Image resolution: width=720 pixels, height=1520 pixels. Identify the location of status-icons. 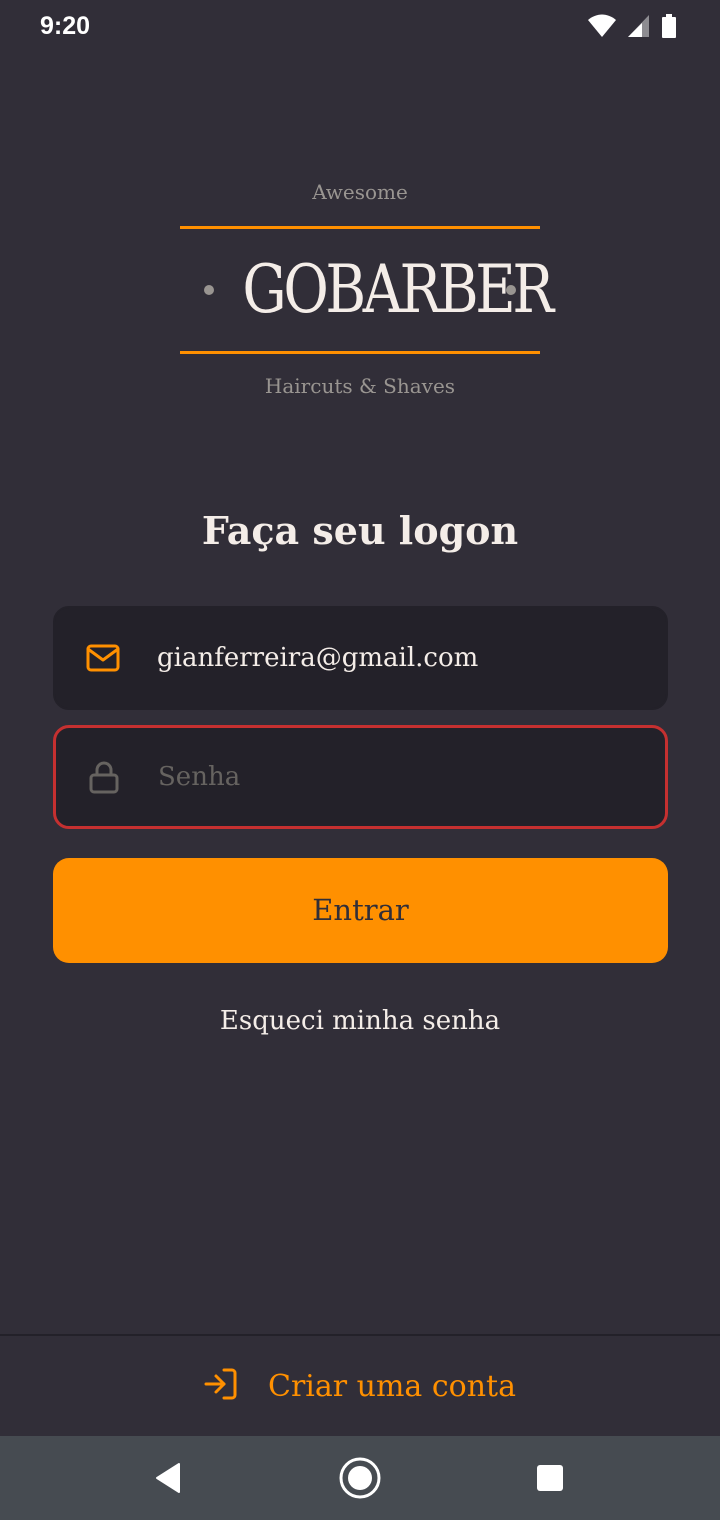
(632, 26).